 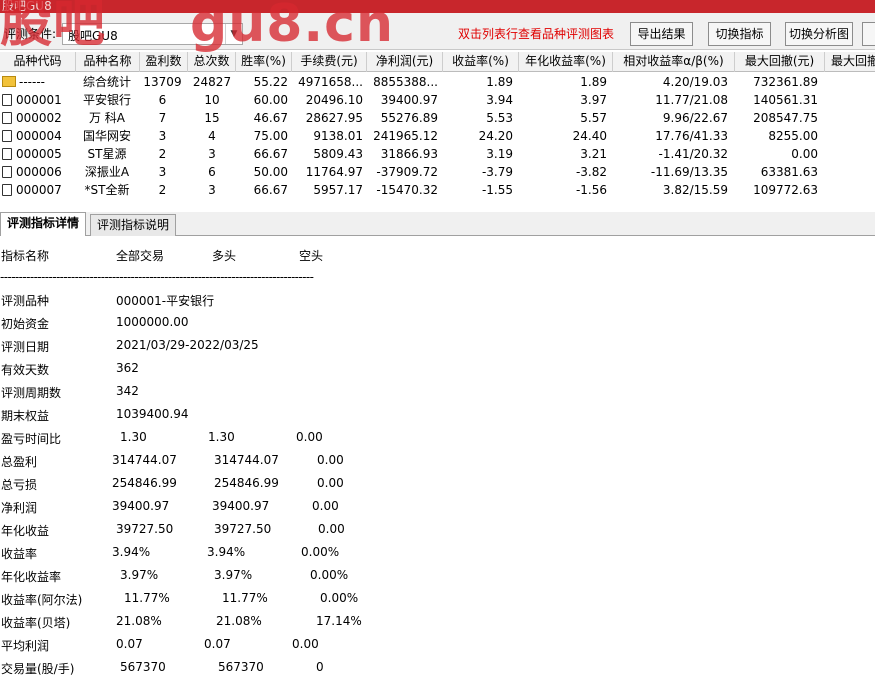 What do you see at coordinates (43, 224) in the screenshot?
I see `tab-detail: 评测指标详情` at bounding box center [43, 224].